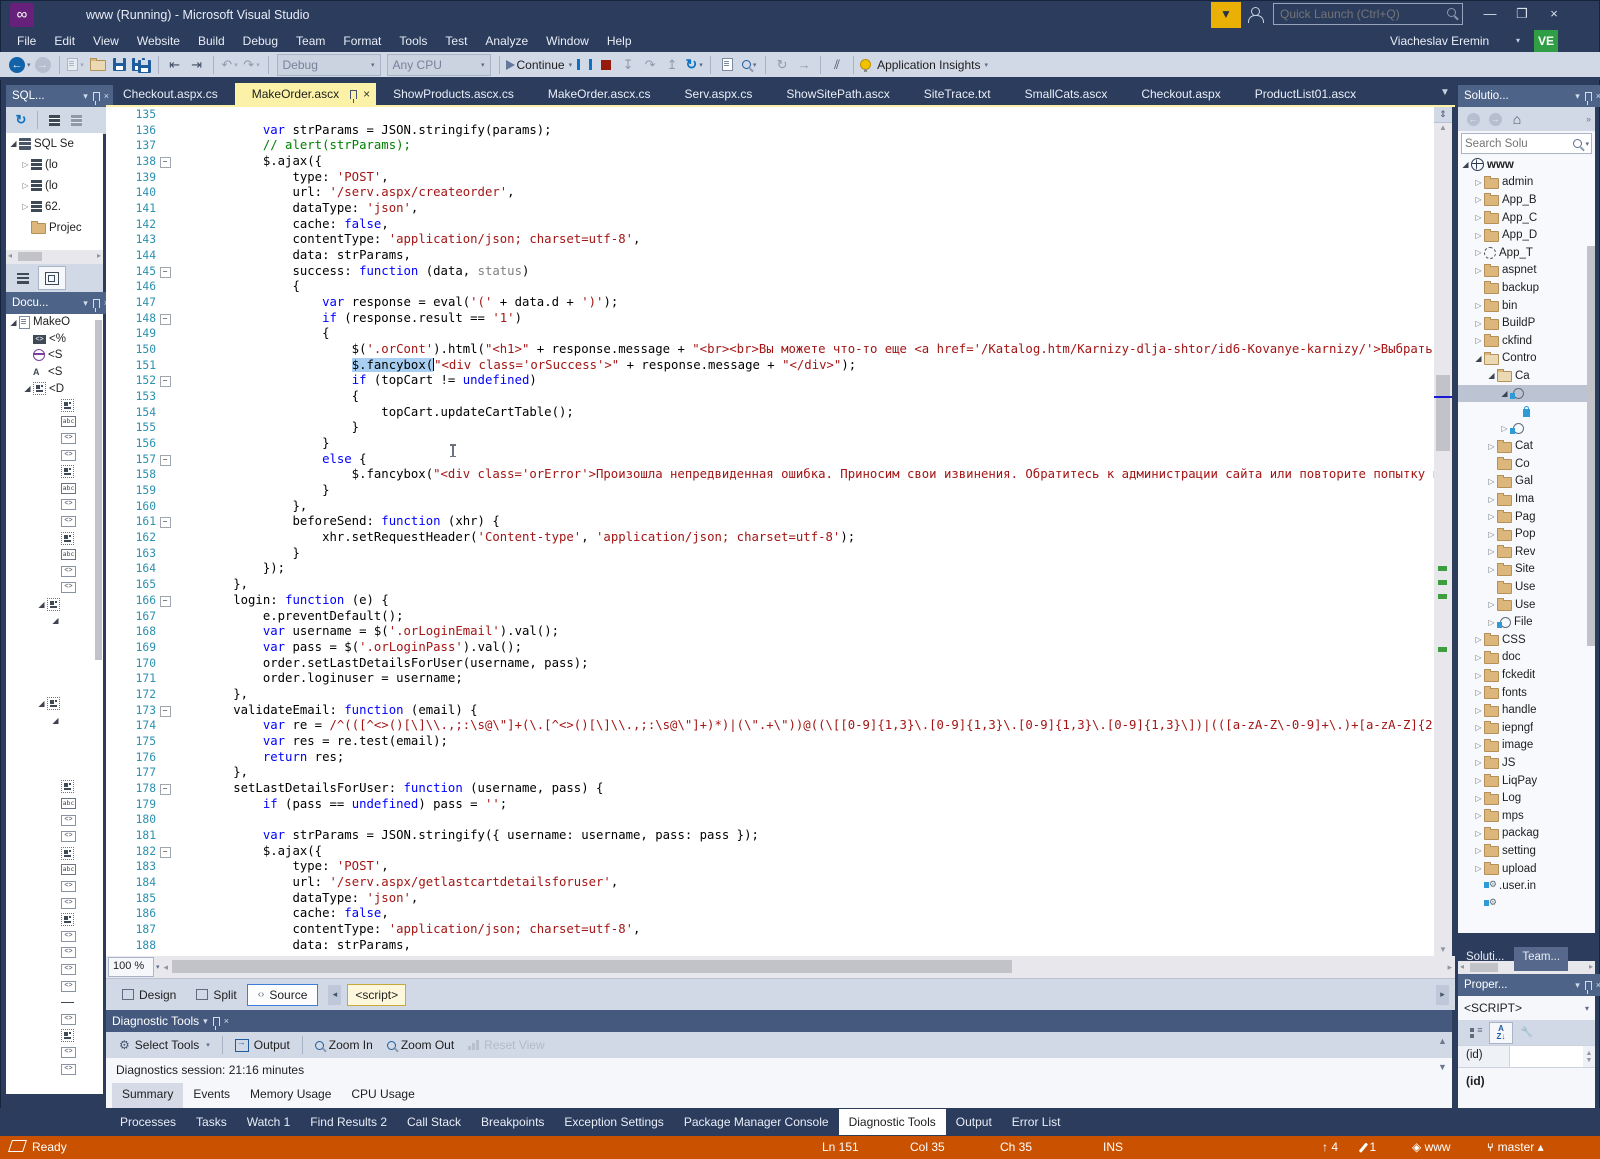 This screenshot has width=1600, height=1159. What do you see at coordinates (1367, 1147) in the screenshot?
I see `pending-edits-button: 1` at bounding box center [1367, 1147].